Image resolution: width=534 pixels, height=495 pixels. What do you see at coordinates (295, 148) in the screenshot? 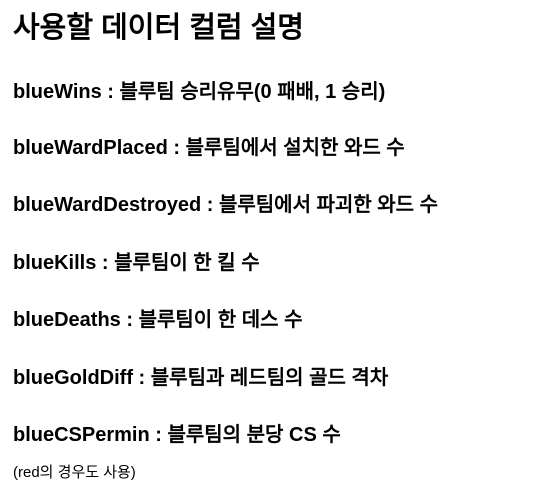
I see `column-desc: 블루팀에서 설치한 와드 수` at bounding box center [295, 148].